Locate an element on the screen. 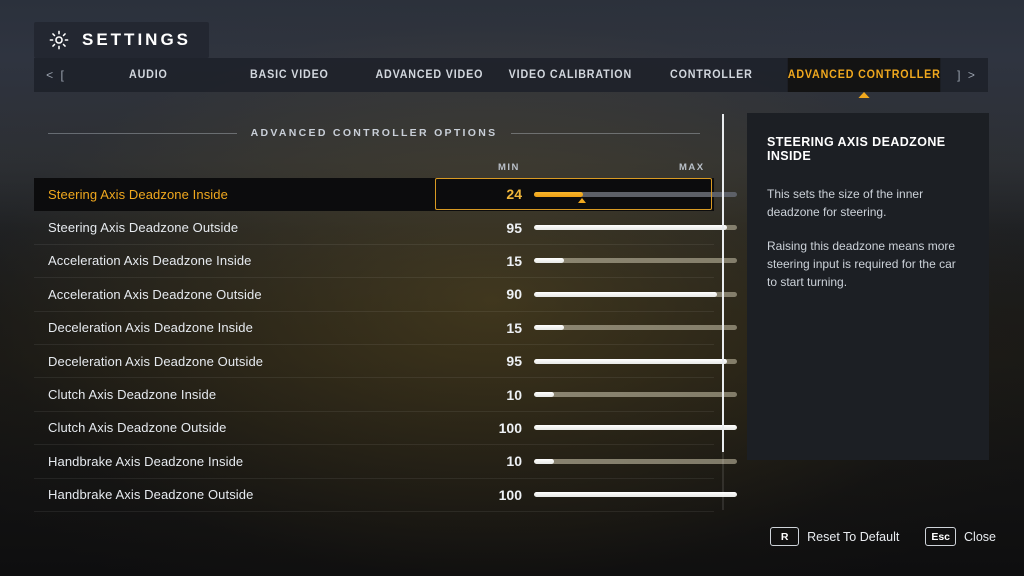  info-panel-title: STEERING AXIS DEADZONE INSIDE is located at coordinates (856, 149).